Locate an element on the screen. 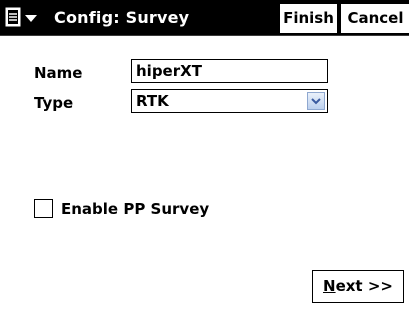 The width and height of the screenshot is (409, 310). document-menu-icon is located at coordinates (21, 17).